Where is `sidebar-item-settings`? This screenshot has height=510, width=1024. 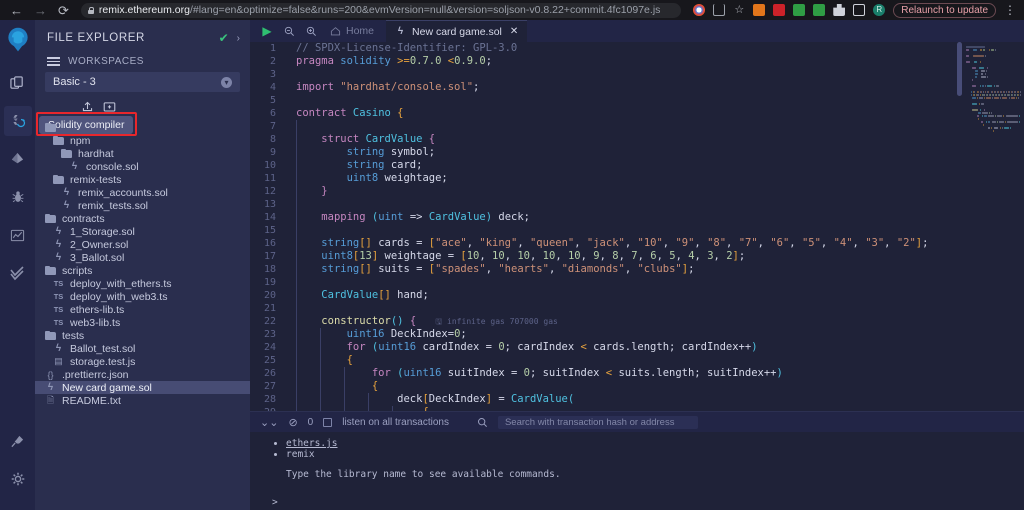
sidebar-item-settings is located at coordinates (18, 479).